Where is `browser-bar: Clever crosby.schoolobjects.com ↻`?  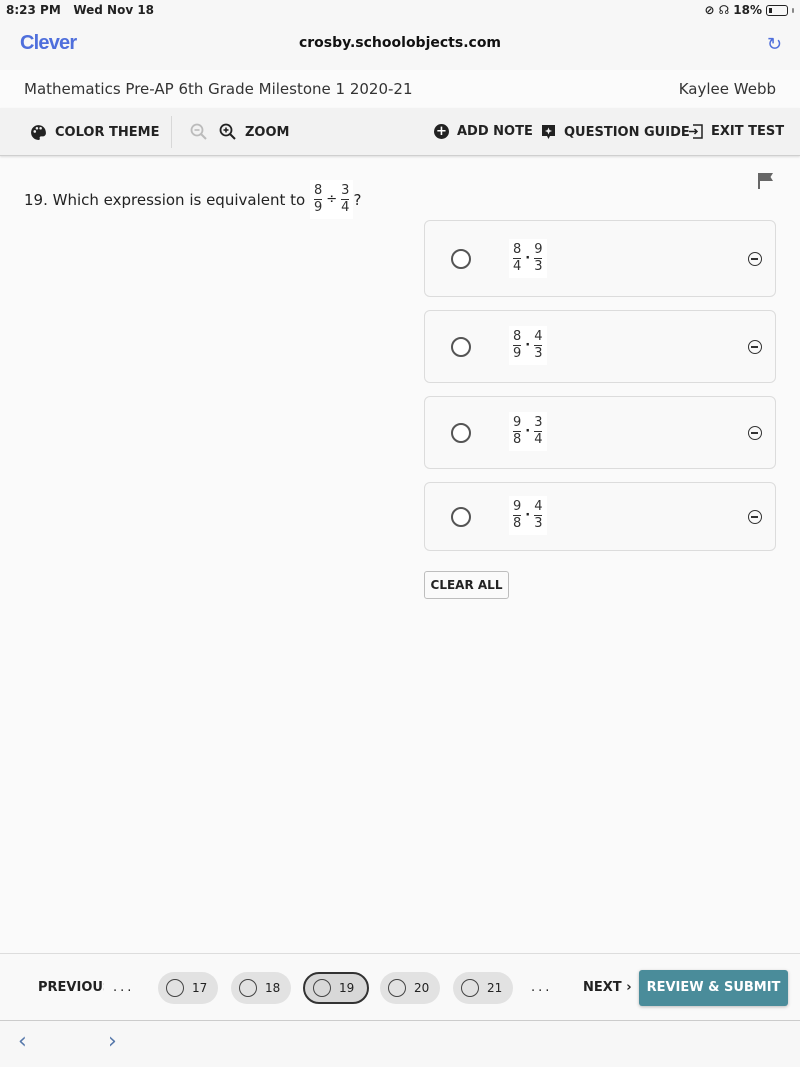
browser-bar: Clever crosby.schoolobjects.com ↻ is located at coordinates (400, 46).